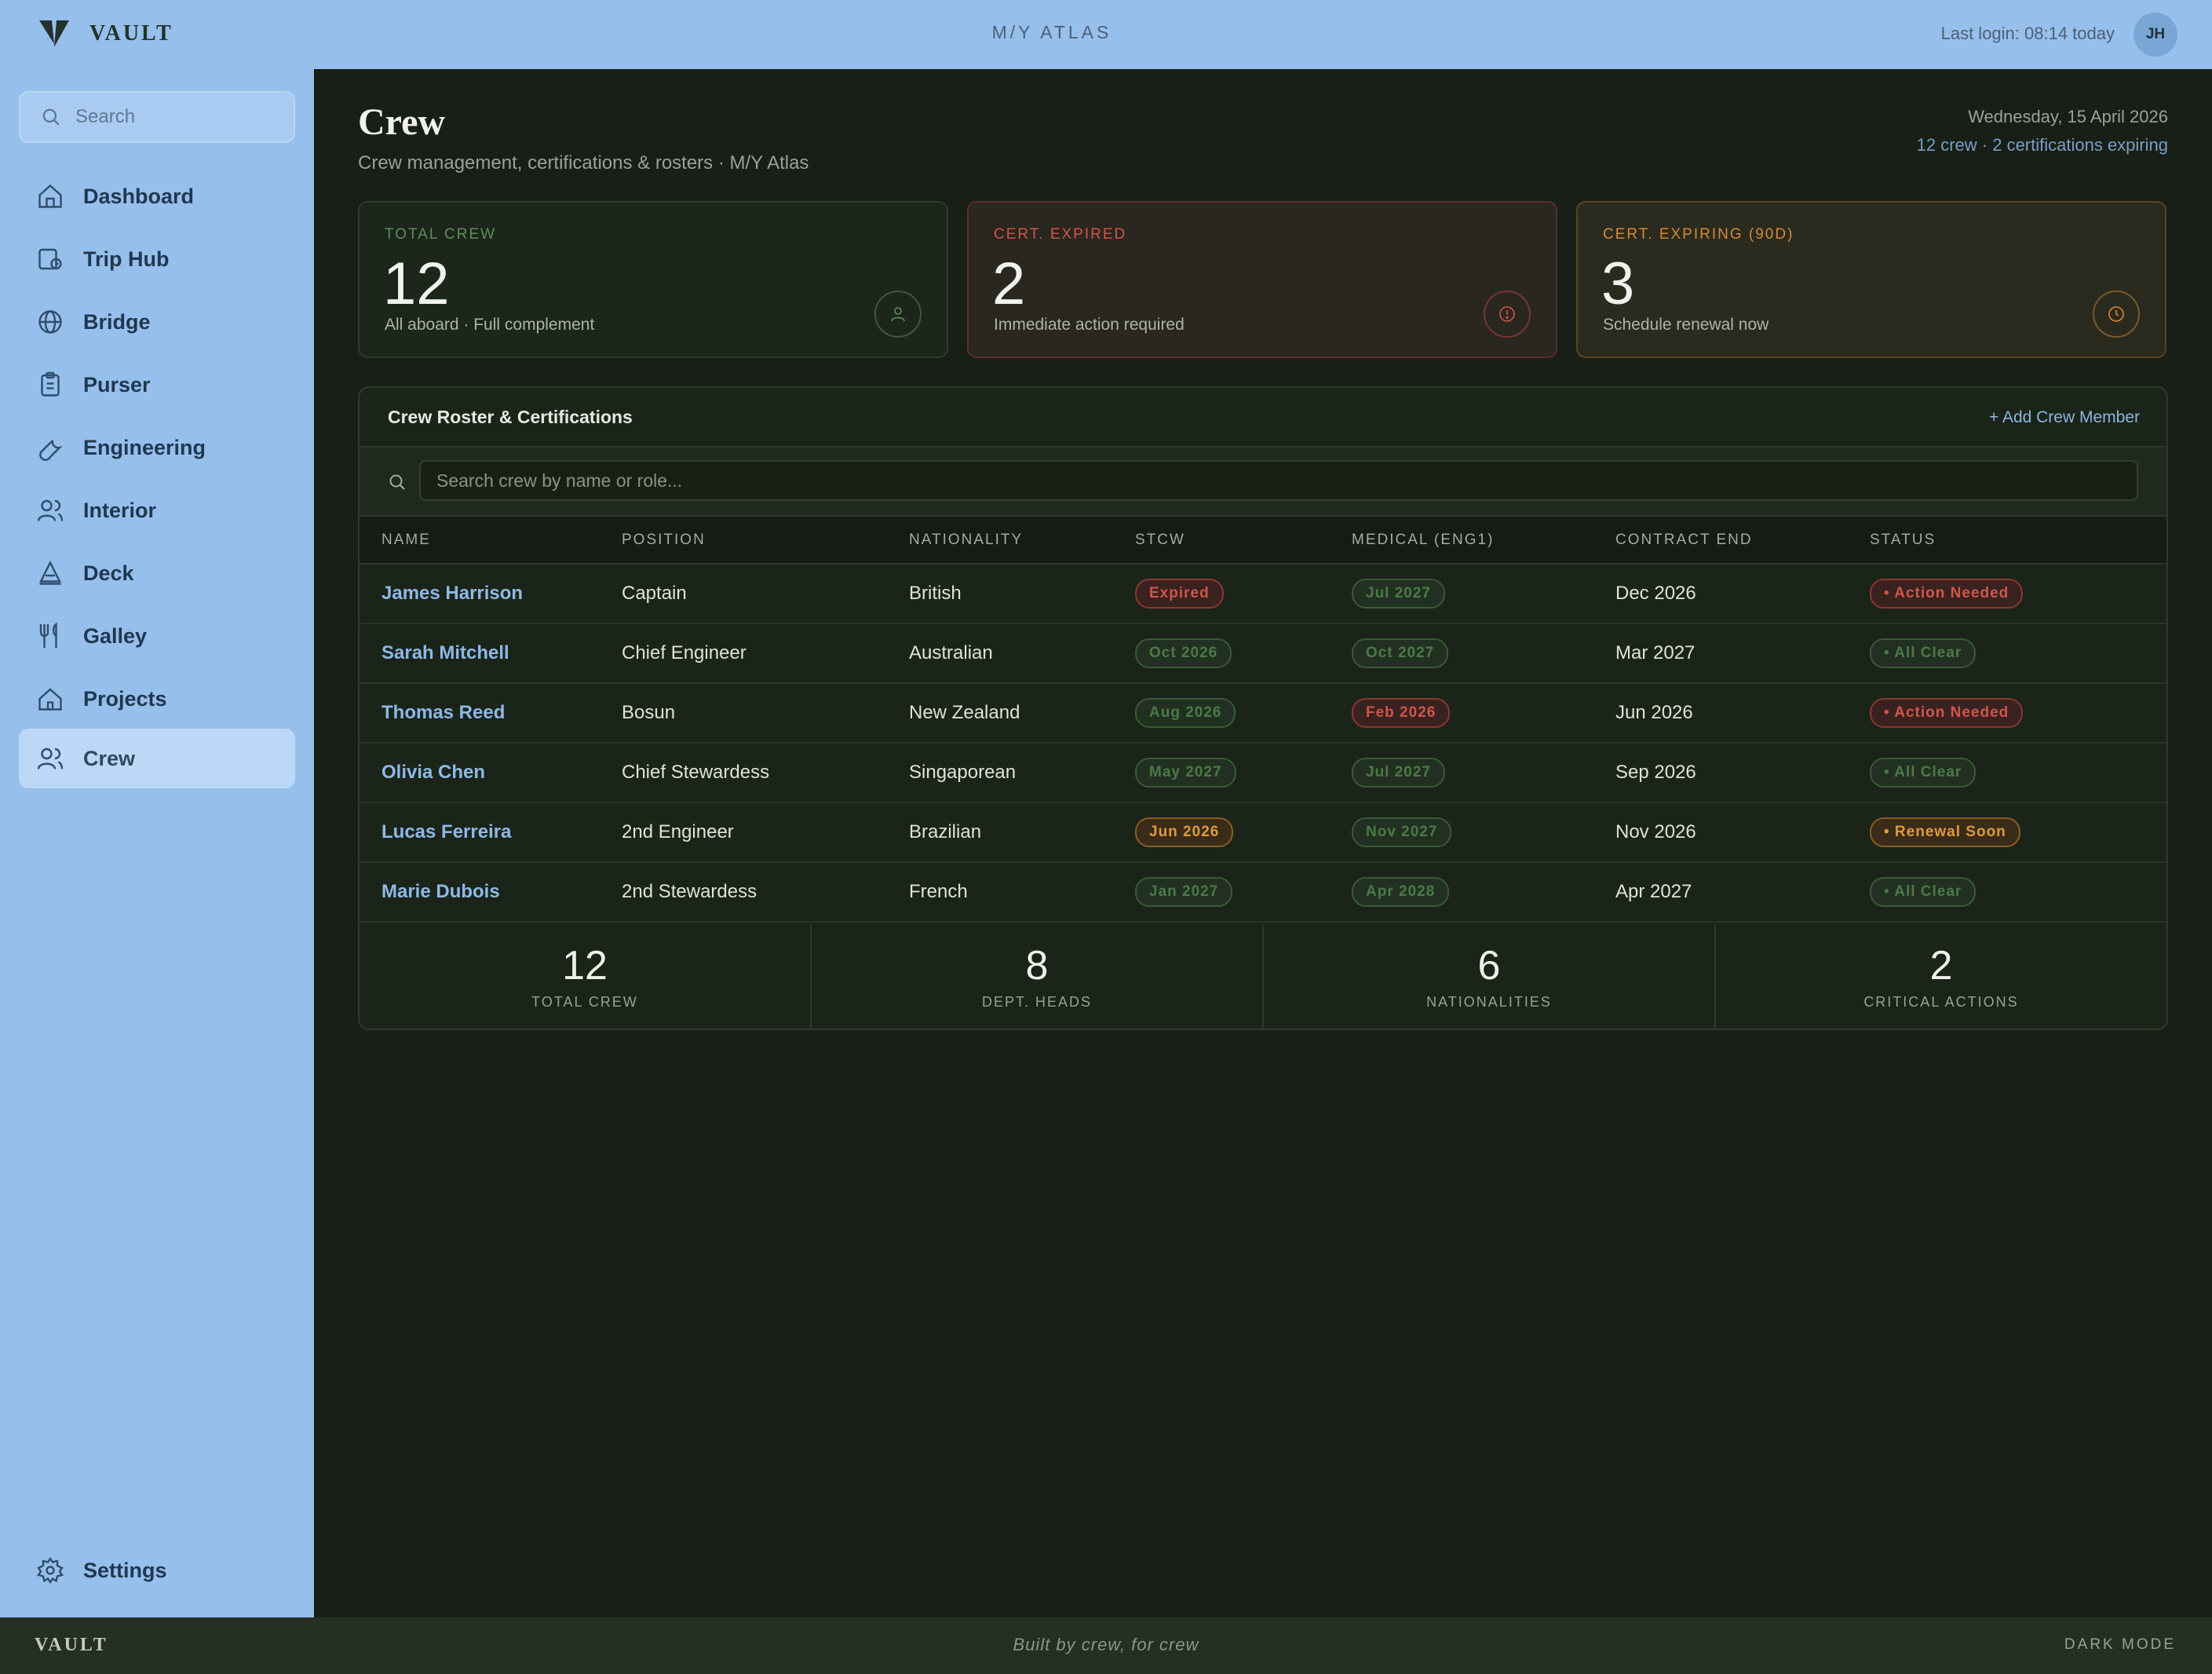 The height and width of the screenshot is (1674, 2212). What do you see at coordinates (490, 325) in the screenshot?
I see `card-note: All aboard · Full complement` at bounding box center [490, 325].